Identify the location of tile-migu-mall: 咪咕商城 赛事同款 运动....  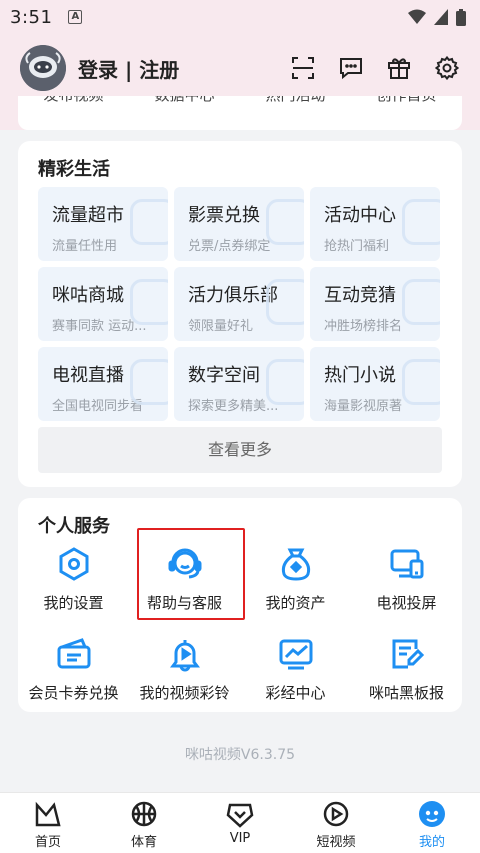
(103, 304).